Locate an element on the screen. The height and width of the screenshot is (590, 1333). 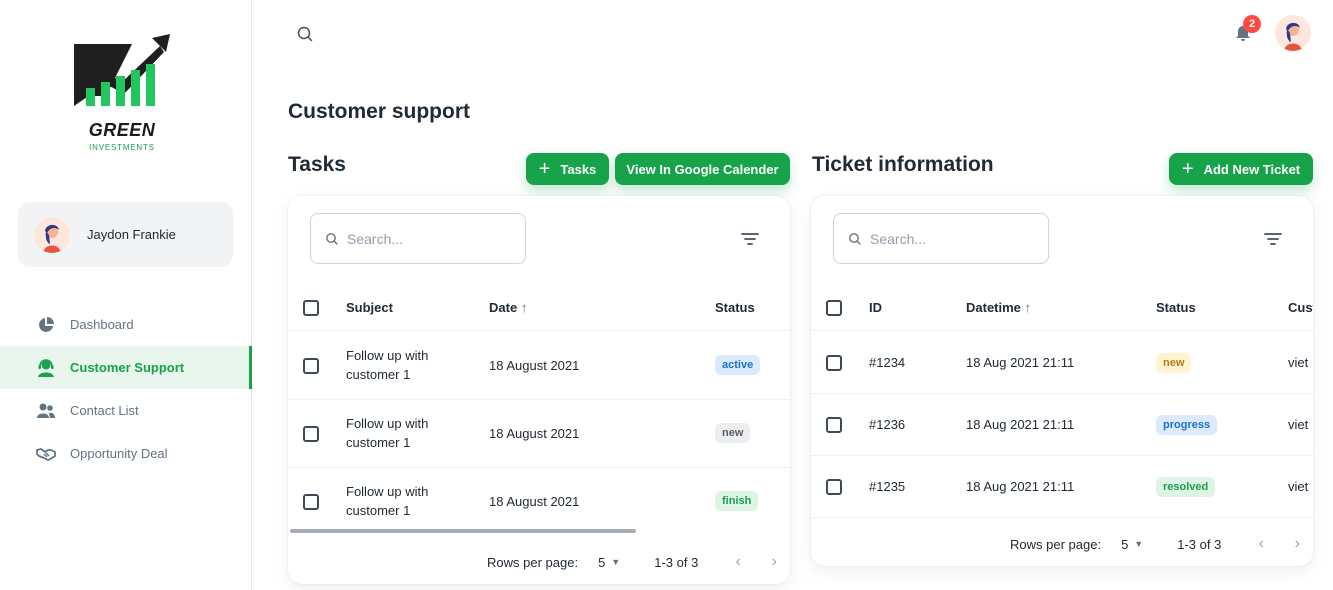
tickets-search-input is located at coordinates (950, 238).